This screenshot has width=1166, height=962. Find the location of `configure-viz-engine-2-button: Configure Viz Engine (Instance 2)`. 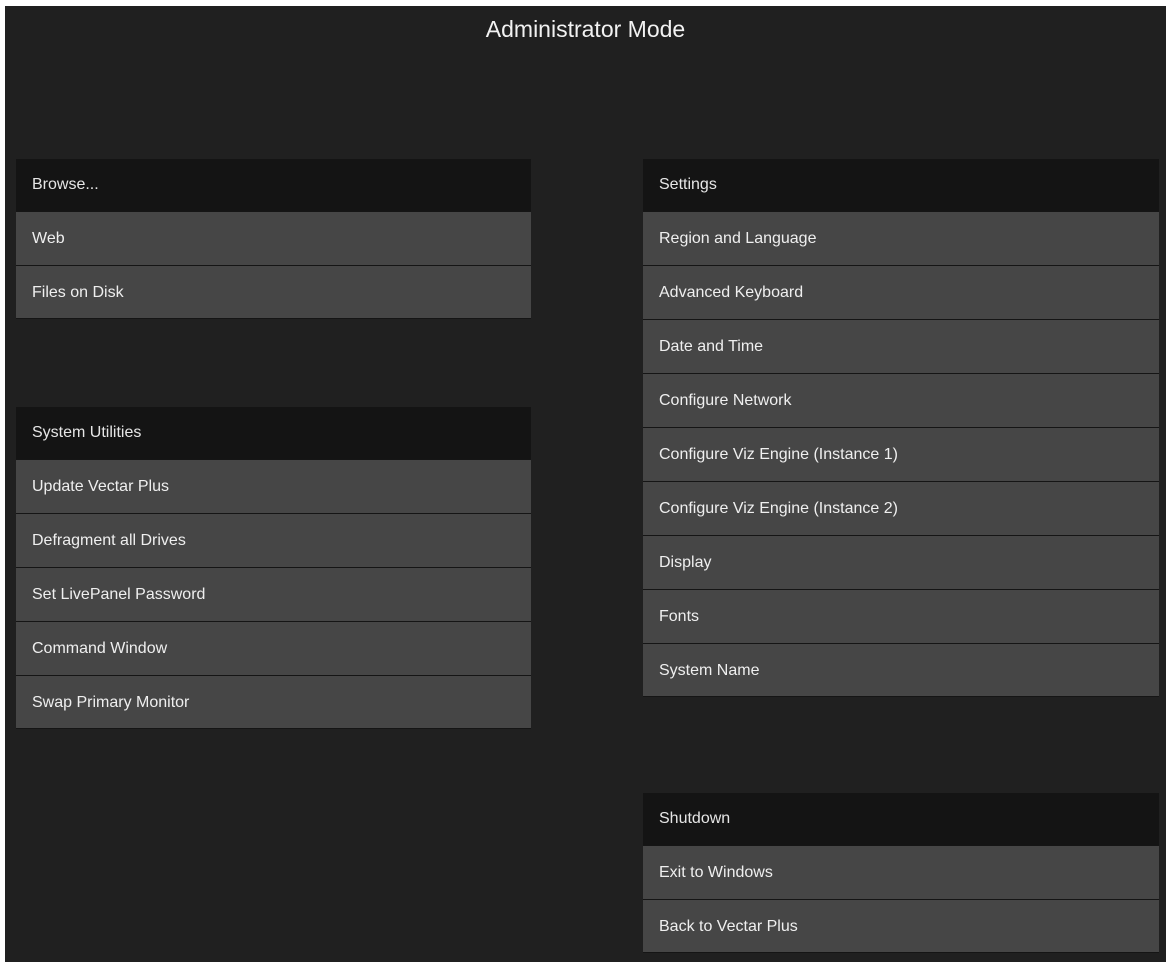

configure-viz-engine-2-button: Configure Viz Engine (Instance 2) is located at coordinates (901, 508).